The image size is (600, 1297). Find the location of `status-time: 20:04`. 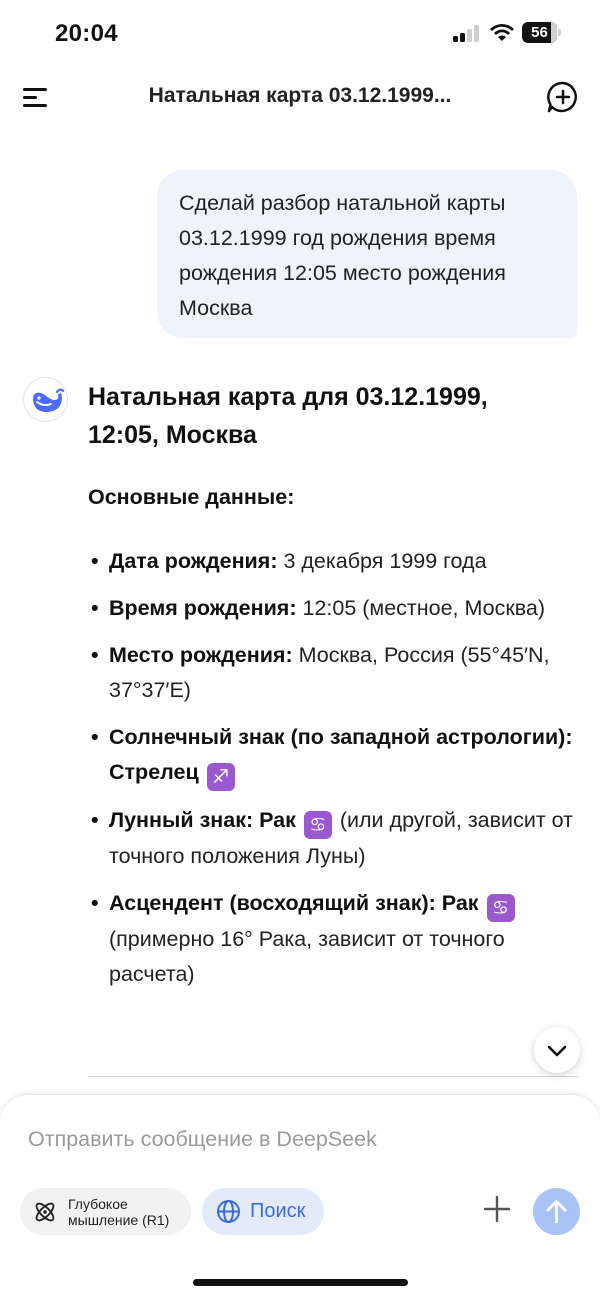

status-time: 20:04 is located at coordinates (86, 33).